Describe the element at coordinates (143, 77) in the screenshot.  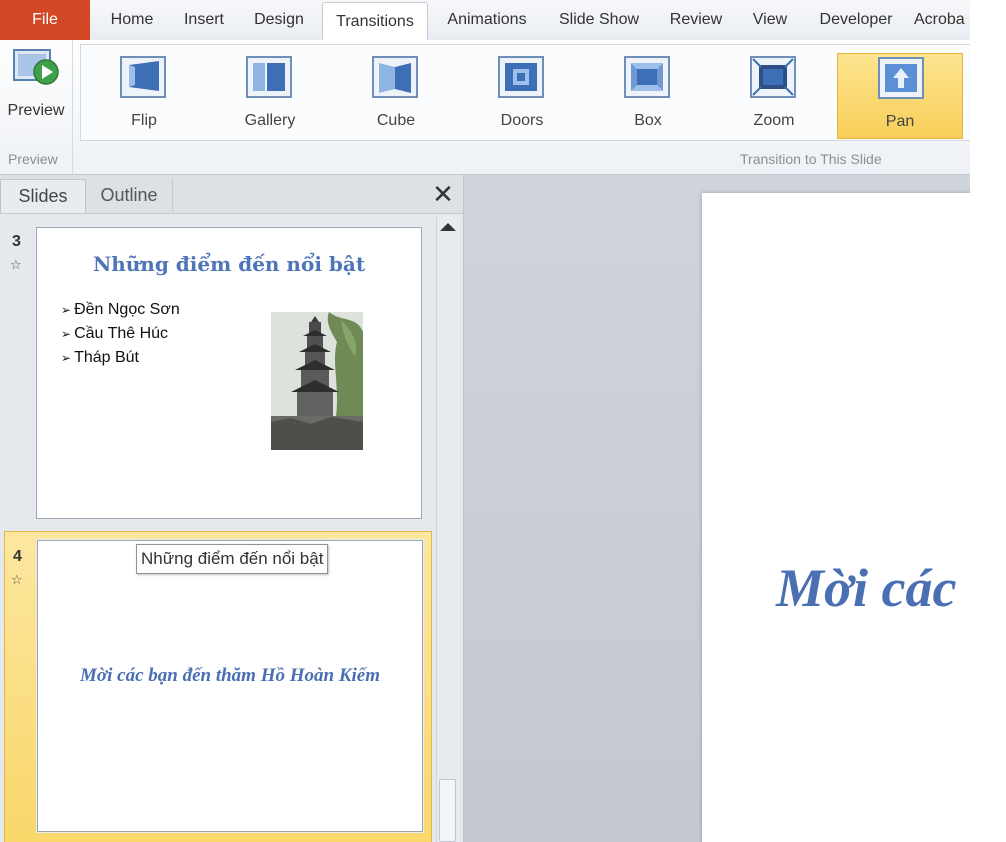
I see `flip-icon` at that location.